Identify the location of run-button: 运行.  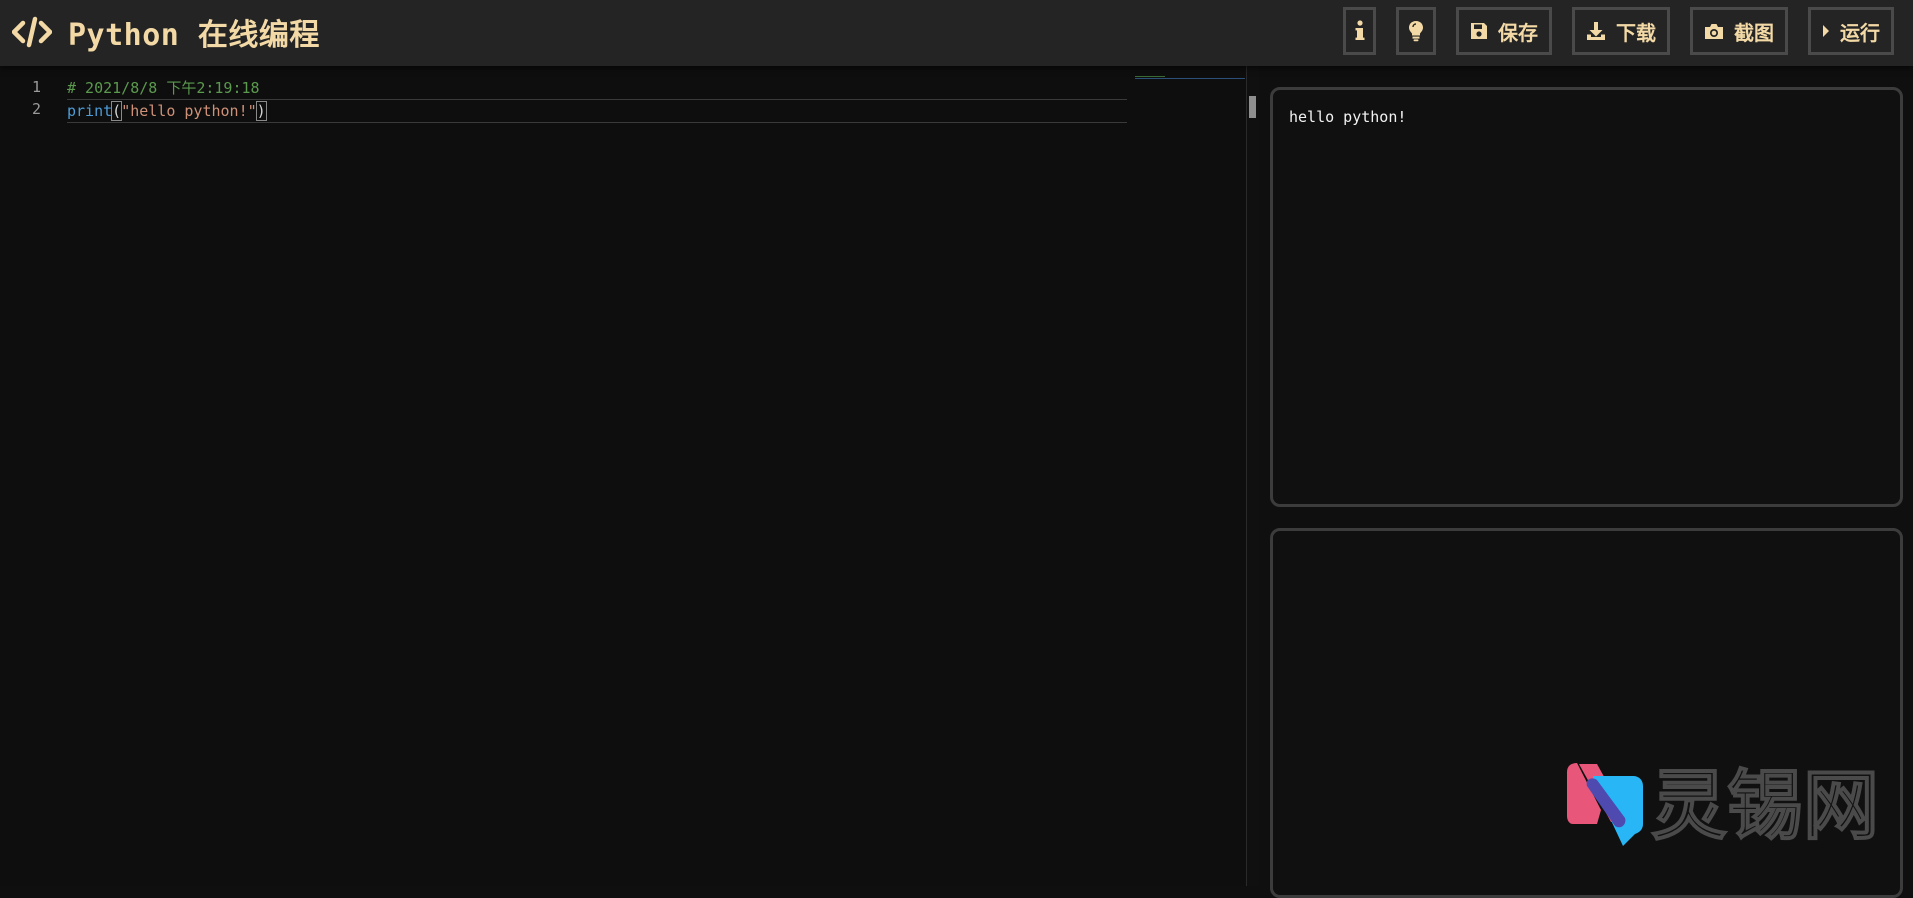
(1851, 31).